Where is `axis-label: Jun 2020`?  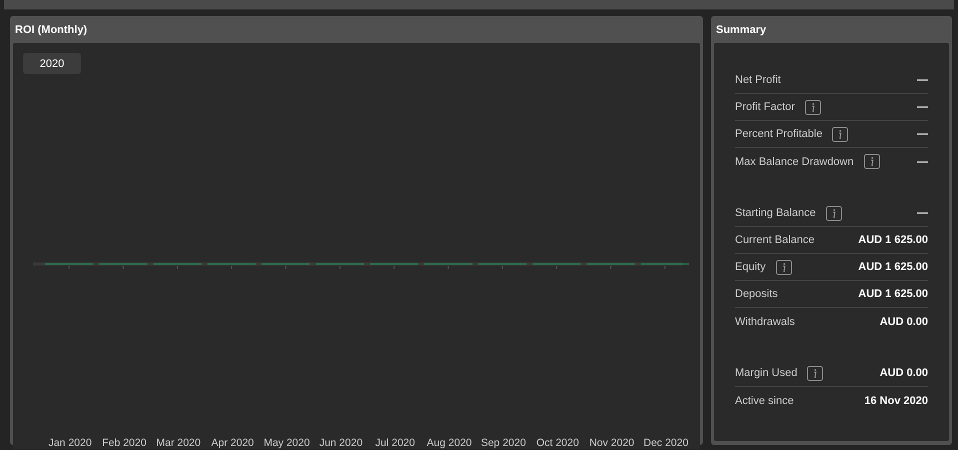
axis-label: Jun 2020 is located at coordinates (341, 443).